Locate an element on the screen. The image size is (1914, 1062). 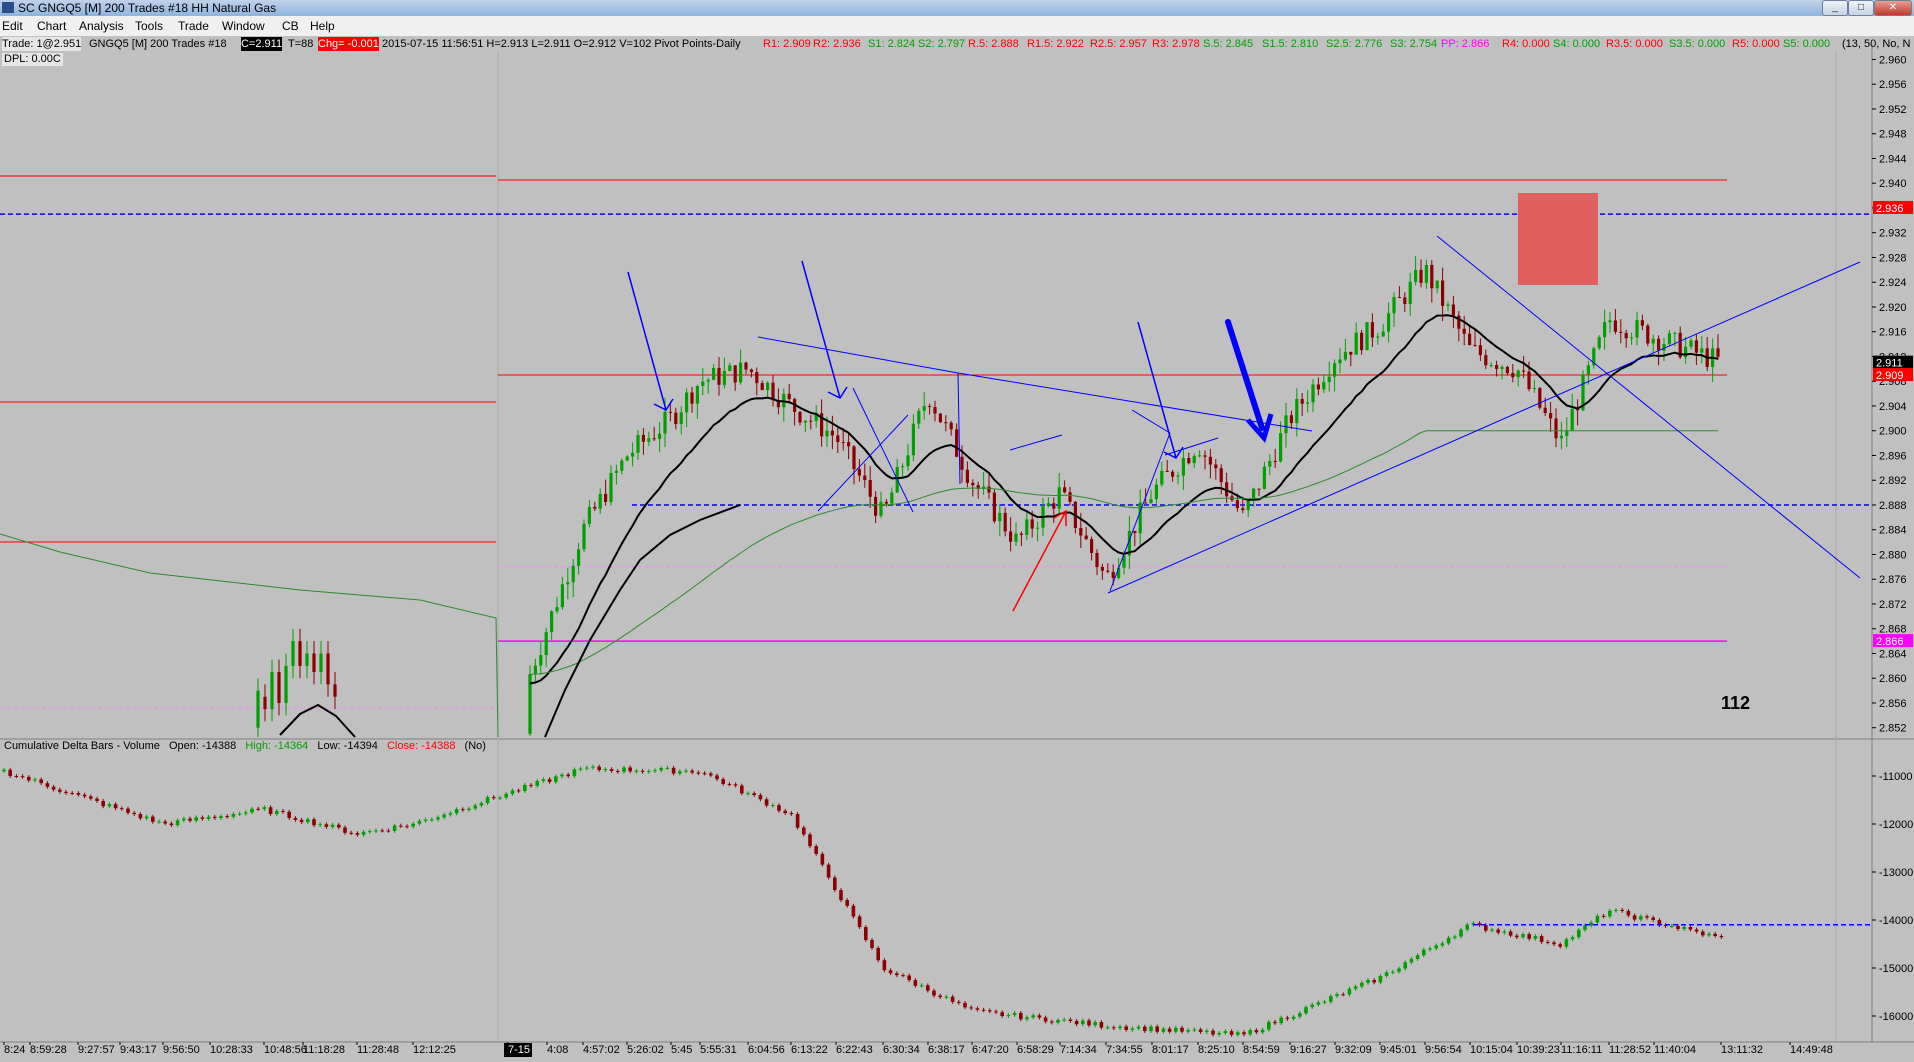
delta-tick-label: -14000 is located at coordinates (1896, 921).